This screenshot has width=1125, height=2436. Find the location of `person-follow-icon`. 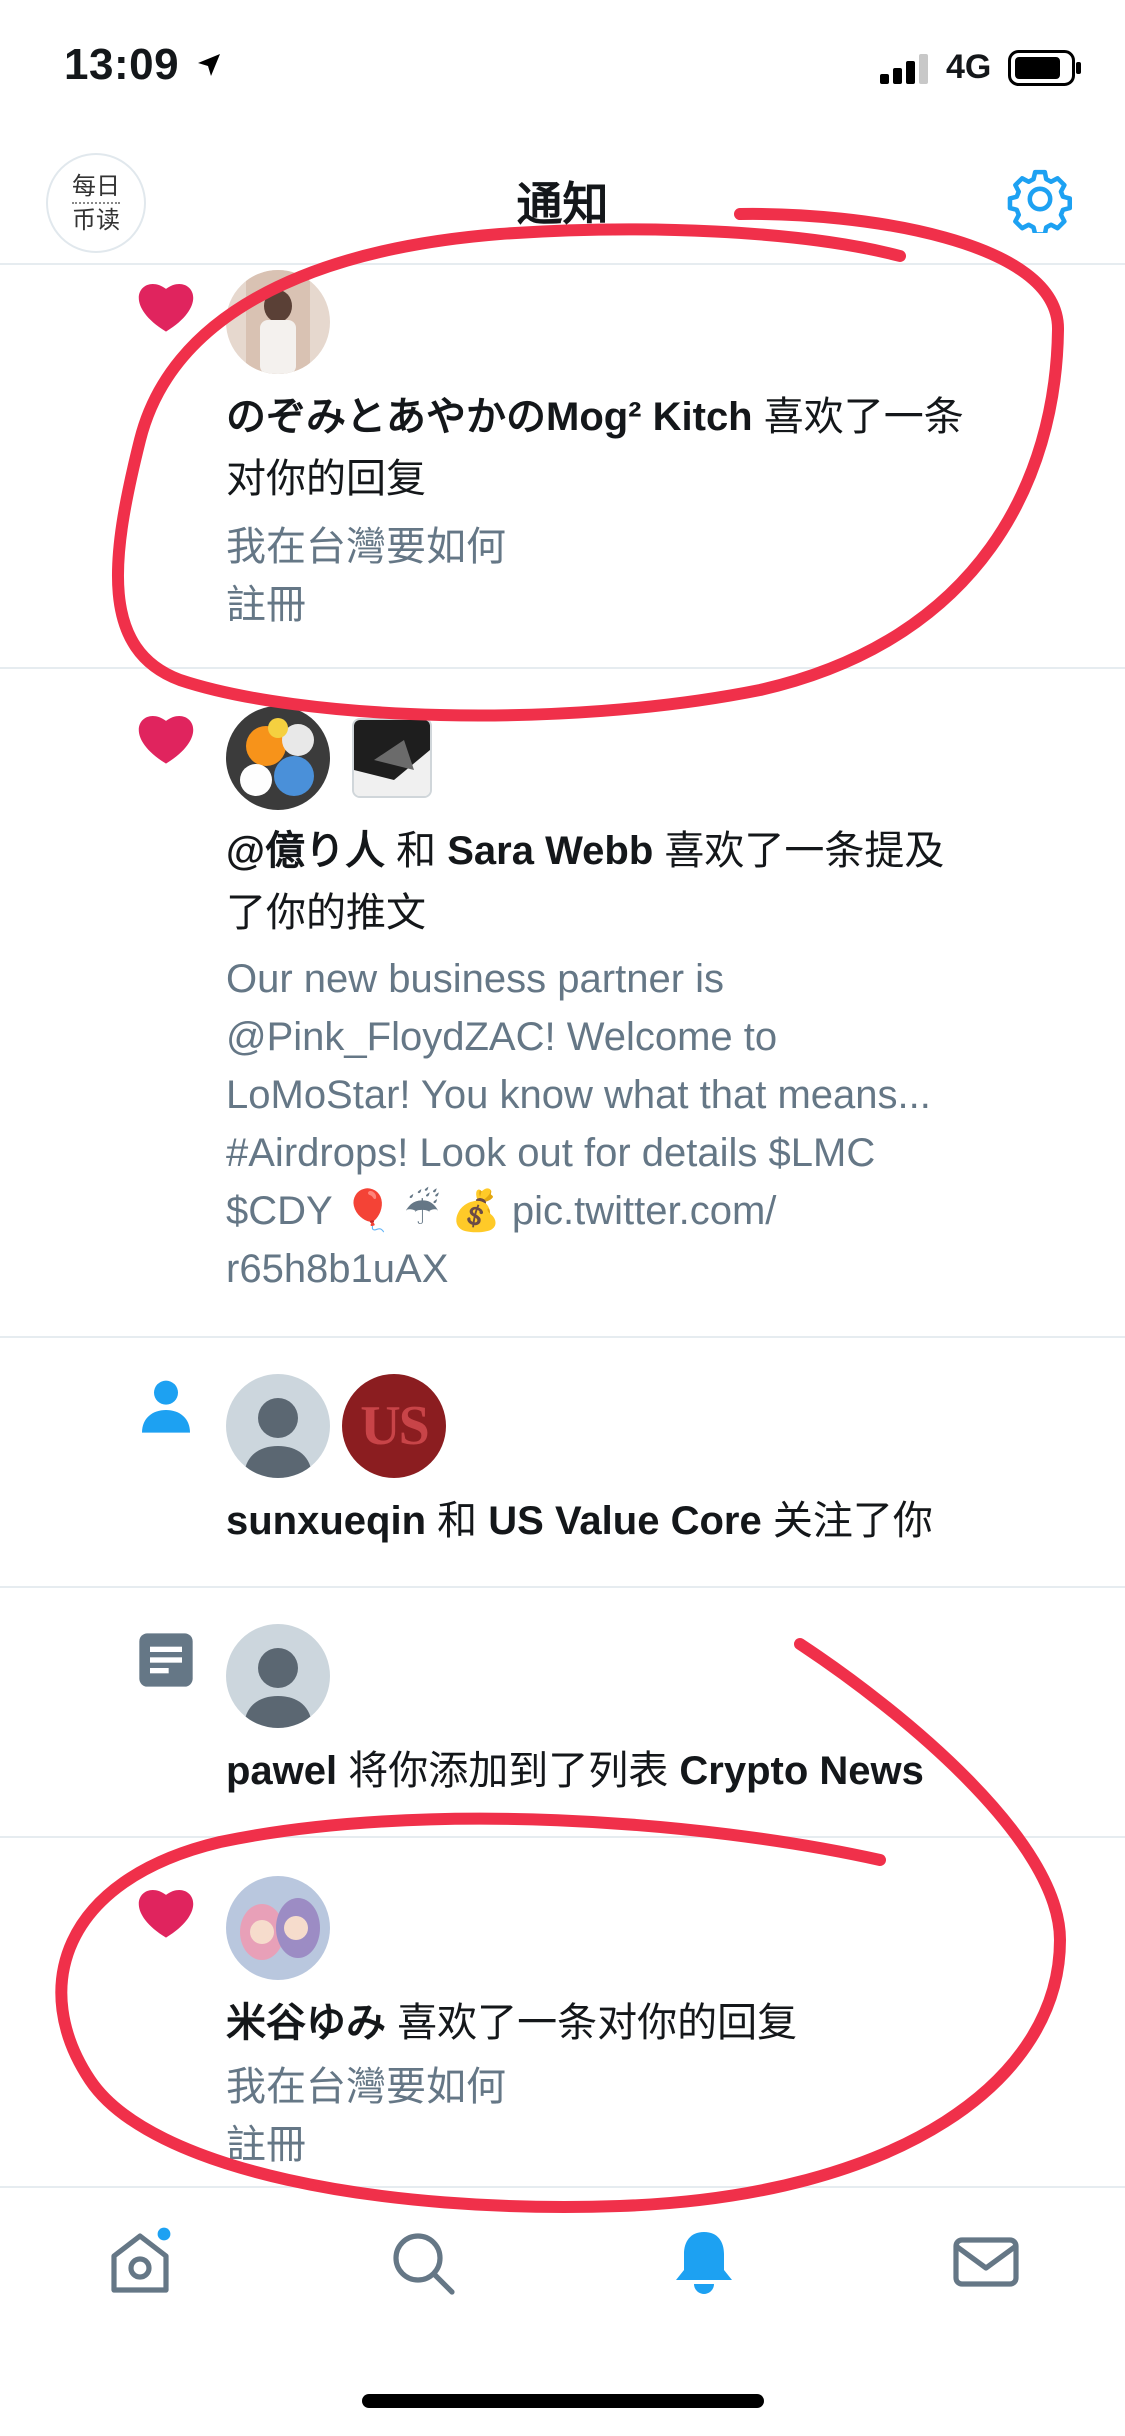

person-follow-icon is located at coordinates (166, 1406).